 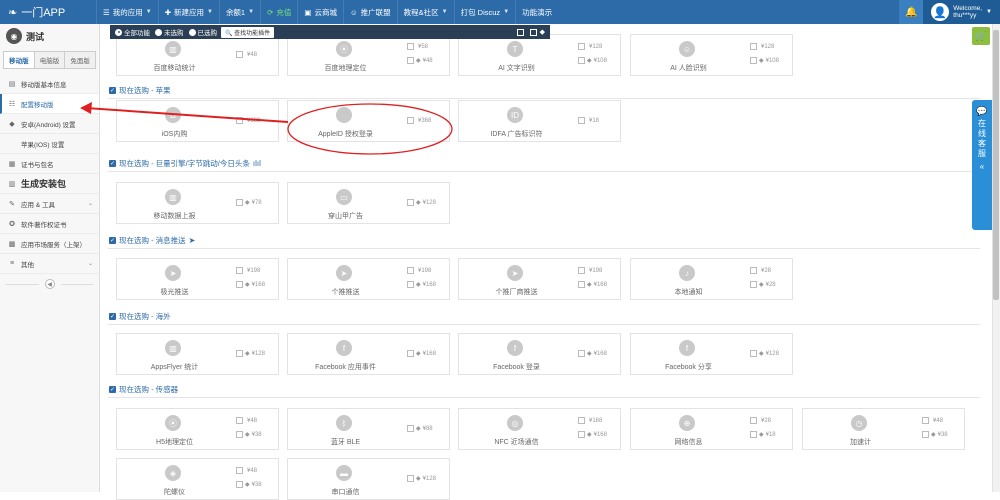 What do you see at coordinates (539, 55) in the screenshot?
I see `plugin-card: T AI 文字识别 ¥128 ◆ ¥108` at bounding box center [539, 55].